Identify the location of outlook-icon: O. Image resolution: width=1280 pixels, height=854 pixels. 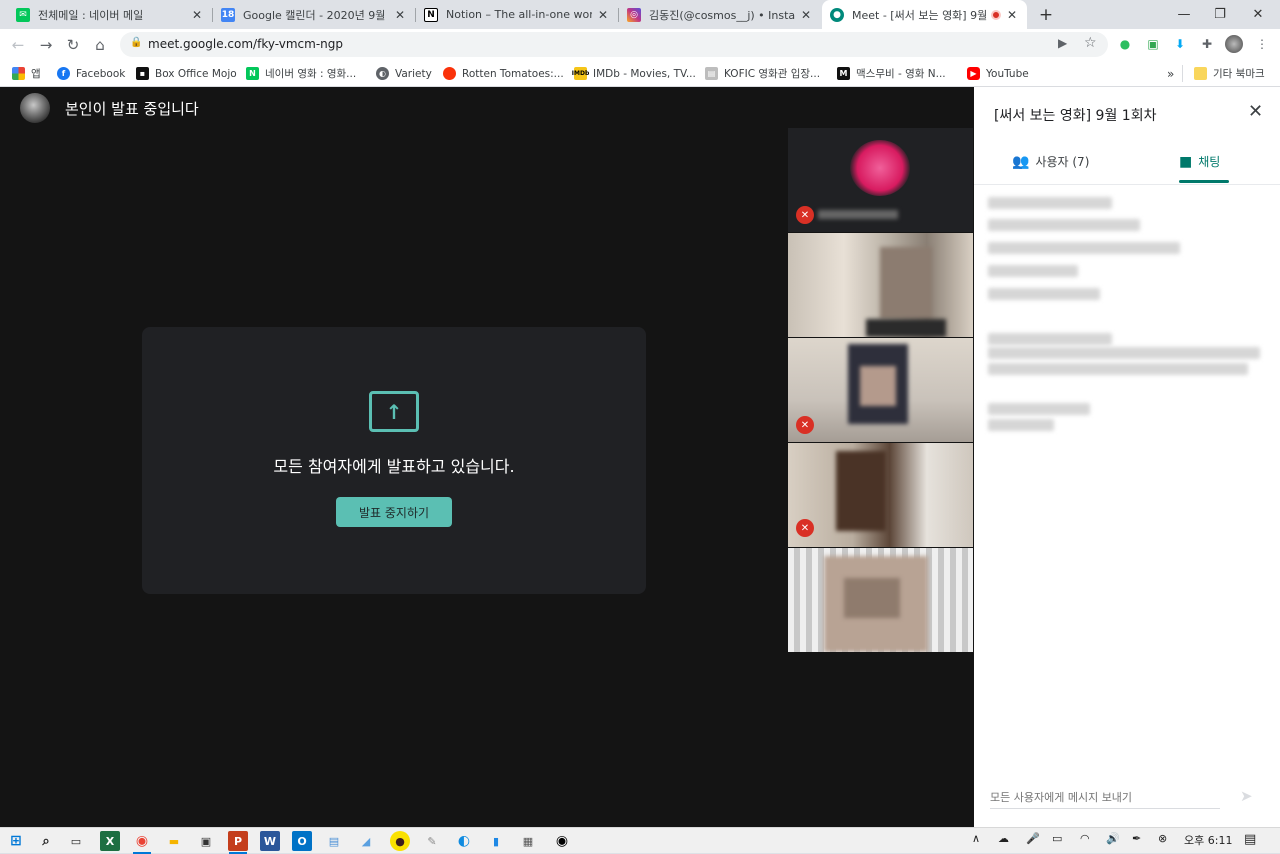
(302, 841).